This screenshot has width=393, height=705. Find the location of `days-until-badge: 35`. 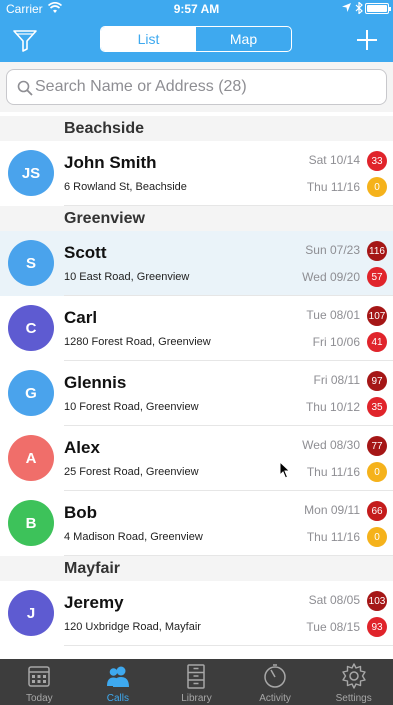

days-until-badge: 35 is located at coordinates (377, 407).